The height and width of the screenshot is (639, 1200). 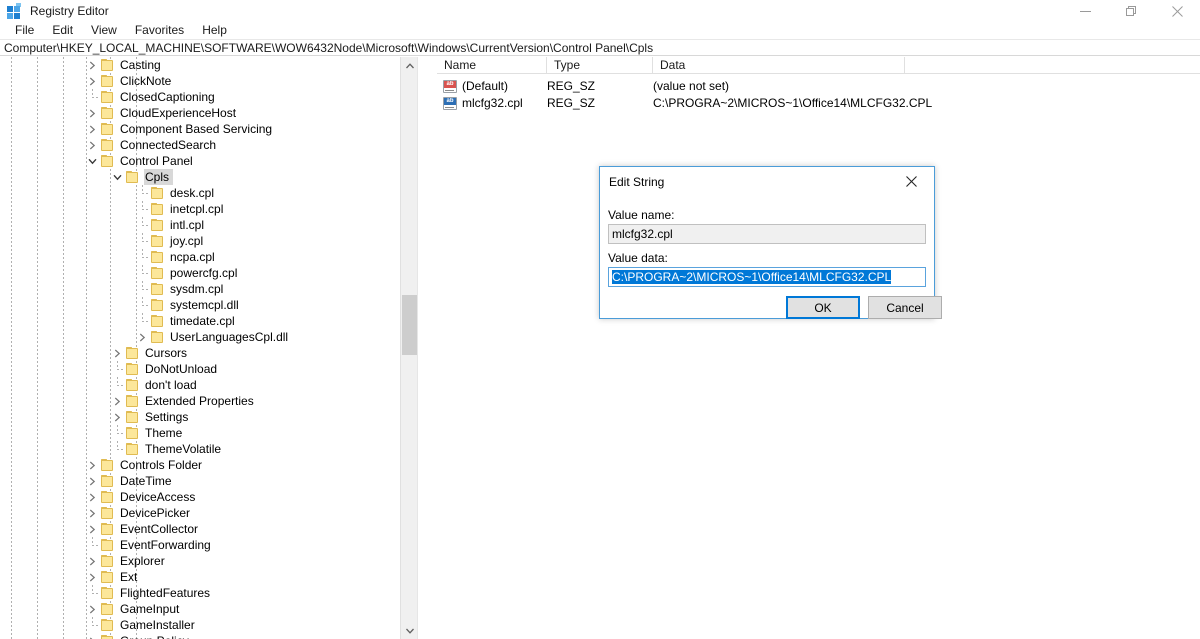 What do you see at coordinates (165, 593) in the screenshot?
I see `tree-node-label: FlightedFeatures` at bounding box center [165, 593].